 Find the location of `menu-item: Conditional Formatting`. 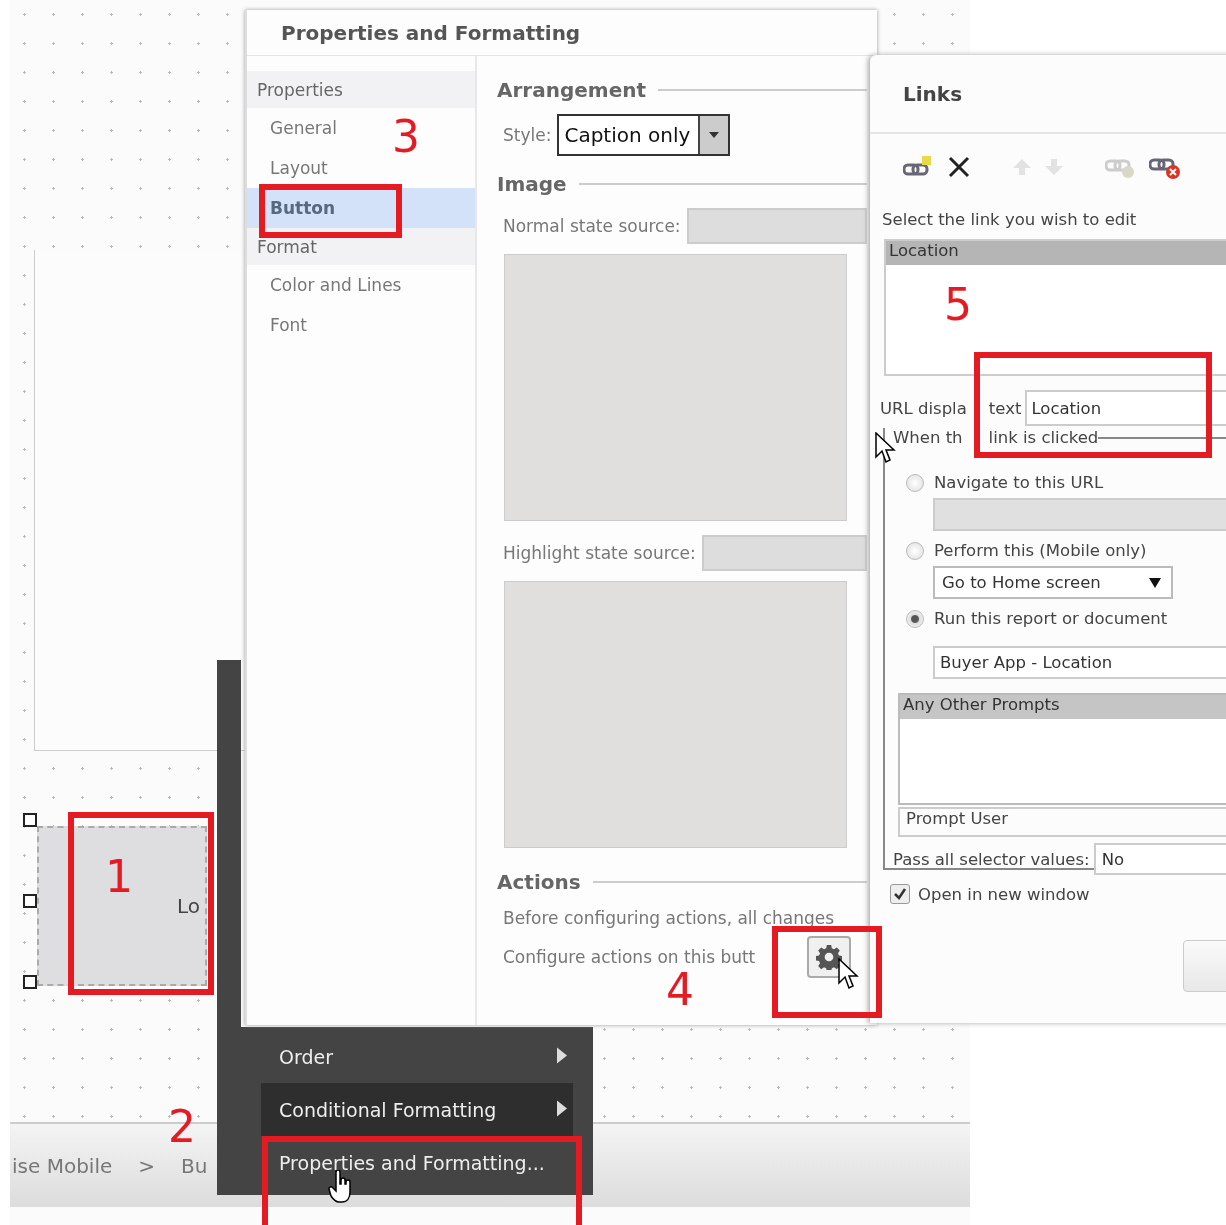

menu-item: Conditional Formatting is located at coordinates (417, 1109).